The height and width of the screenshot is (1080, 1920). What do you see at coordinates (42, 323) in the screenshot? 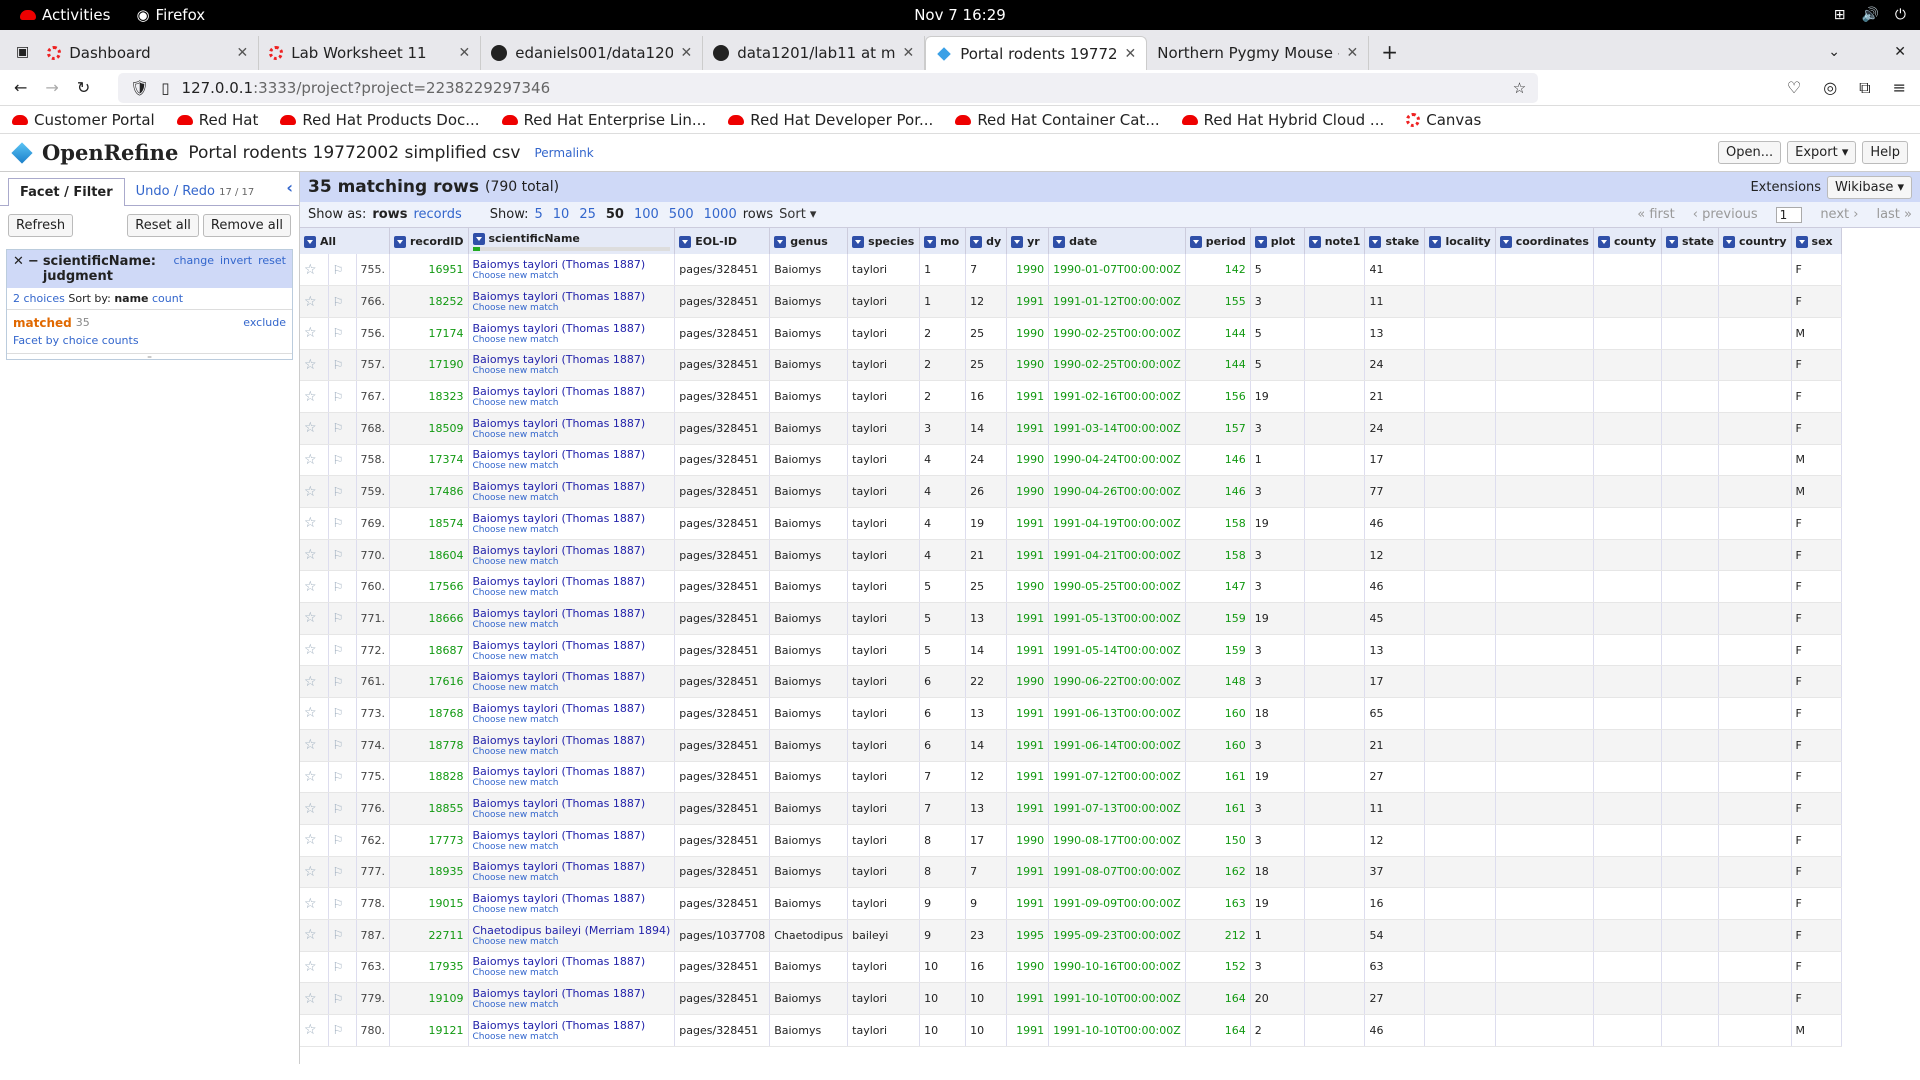
I see `facet-choice-matched: matched` at bounding box center [42, 323].